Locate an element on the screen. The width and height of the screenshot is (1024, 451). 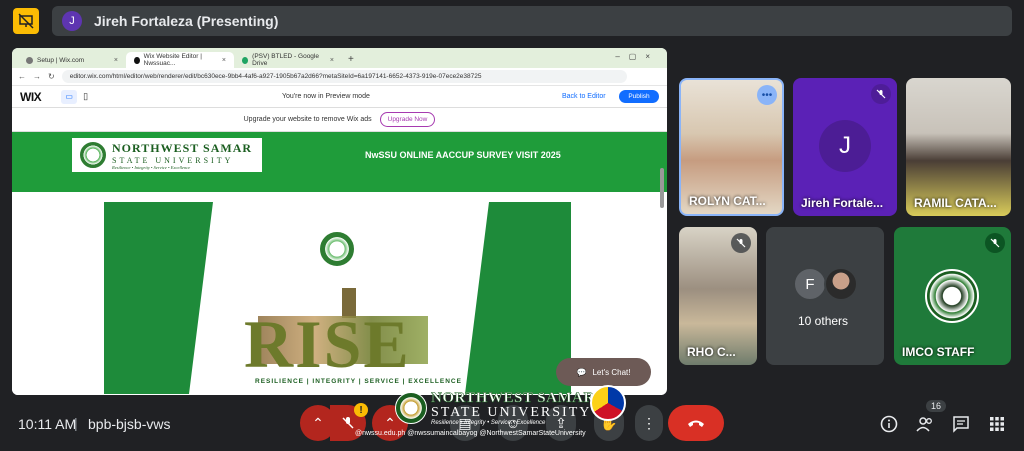
presenter-avatar: J is located at coordinates (72, 21).